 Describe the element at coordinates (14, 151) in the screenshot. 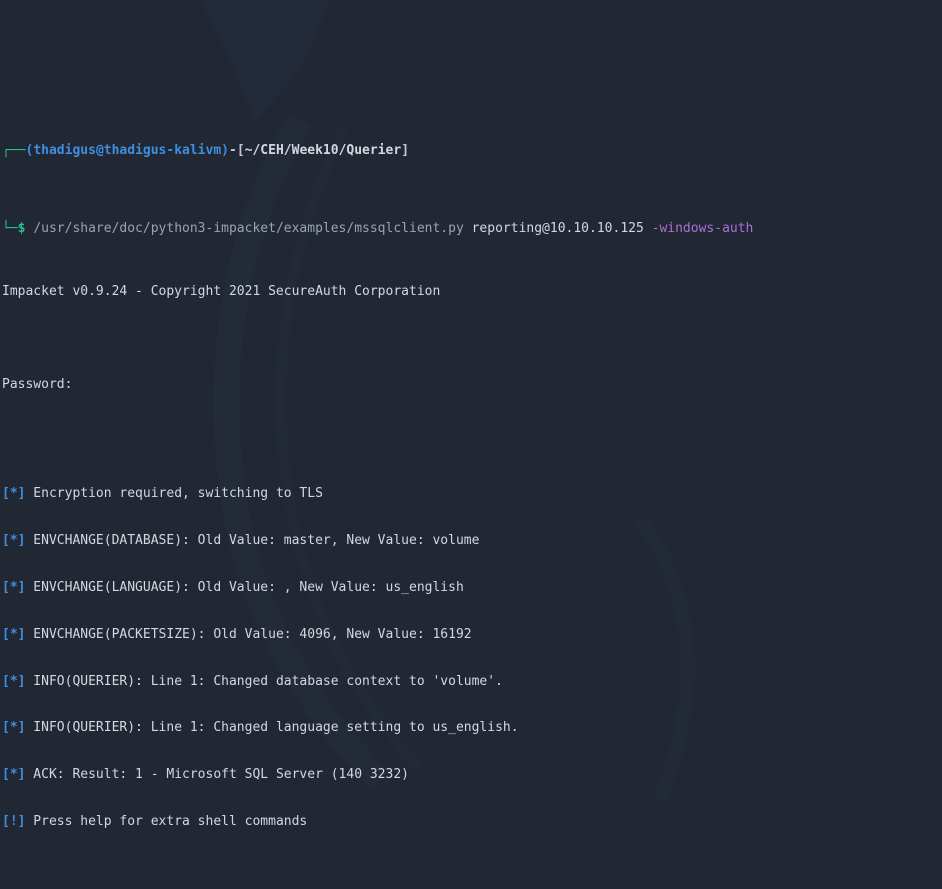

I see `prompt-corner-top: ┌──` at that location.